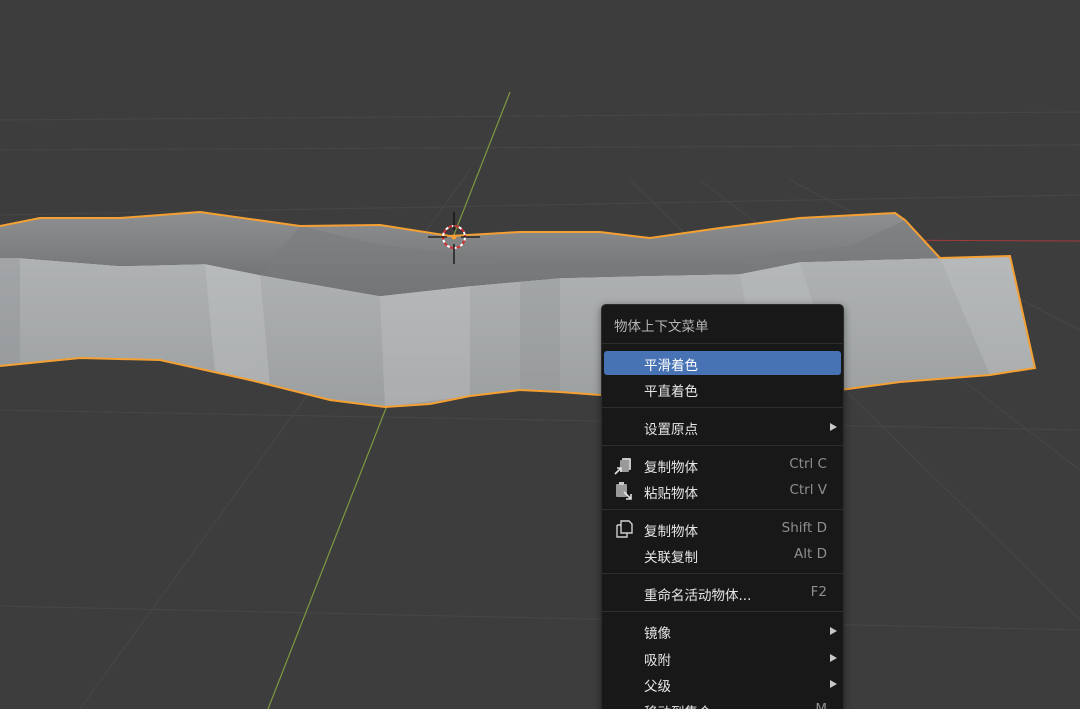 The width and height of the screenshot is (1080, 709). I want to click on menu-item-shortcut: F2, so click(818, 592).